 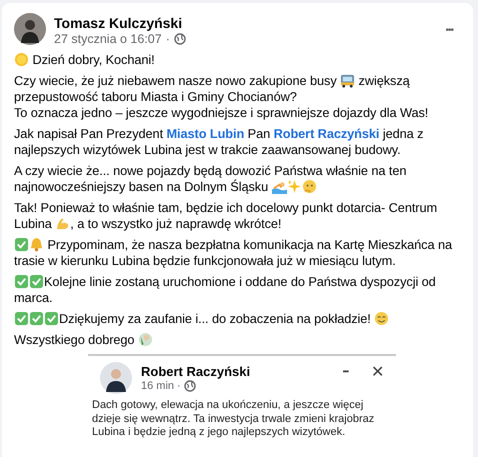 I want to click on profile-link: Miasto Lubin, so click(x=205, y=133).